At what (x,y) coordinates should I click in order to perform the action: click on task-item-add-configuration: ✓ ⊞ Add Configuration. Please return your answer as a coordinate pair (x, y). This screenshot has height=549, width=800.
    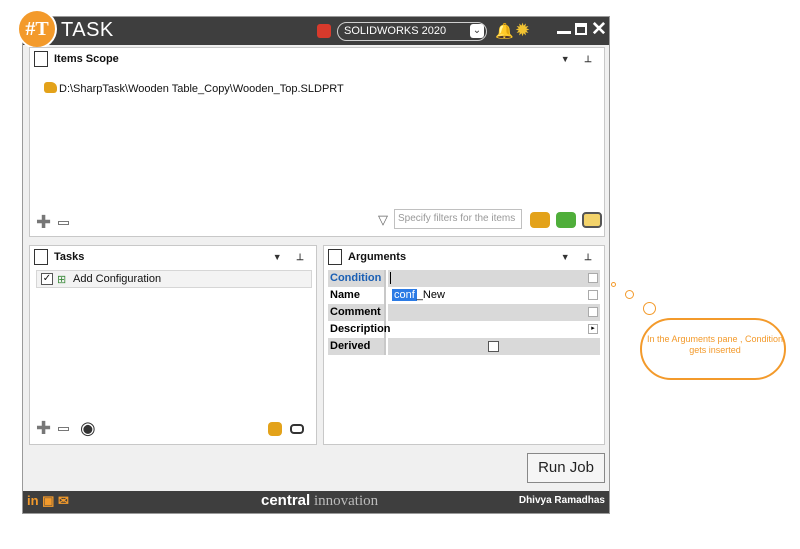
    Looking at the image, I should click on (174, 279).